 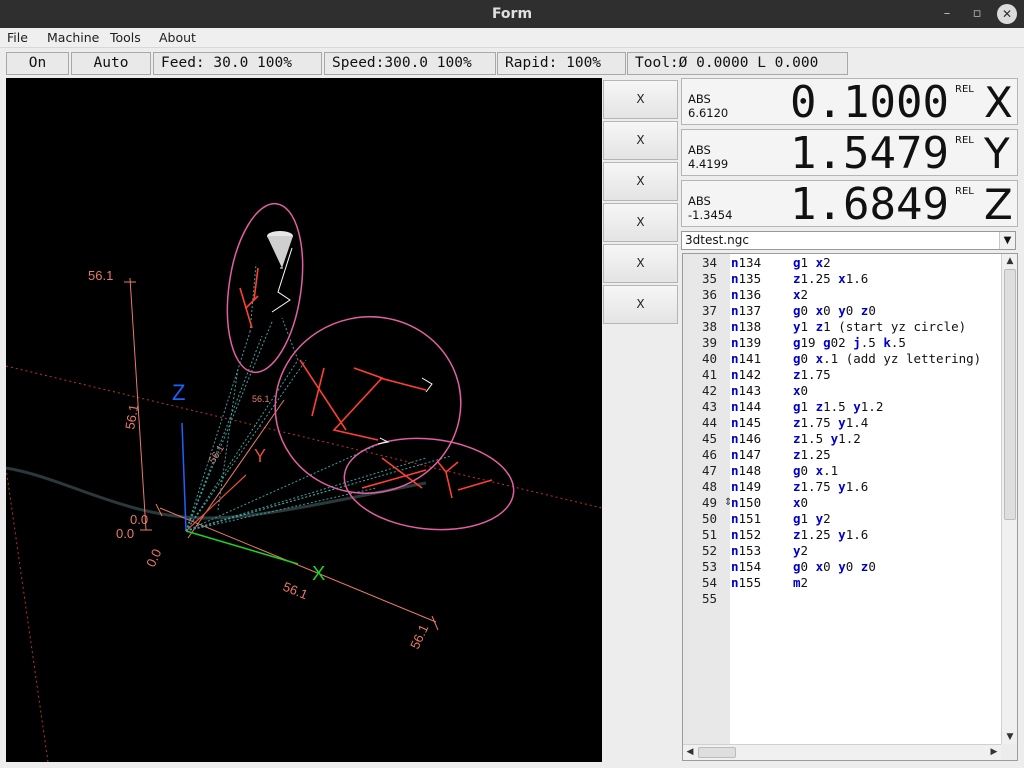 I want to click on line-number: 34, so click(x=709, y=262).